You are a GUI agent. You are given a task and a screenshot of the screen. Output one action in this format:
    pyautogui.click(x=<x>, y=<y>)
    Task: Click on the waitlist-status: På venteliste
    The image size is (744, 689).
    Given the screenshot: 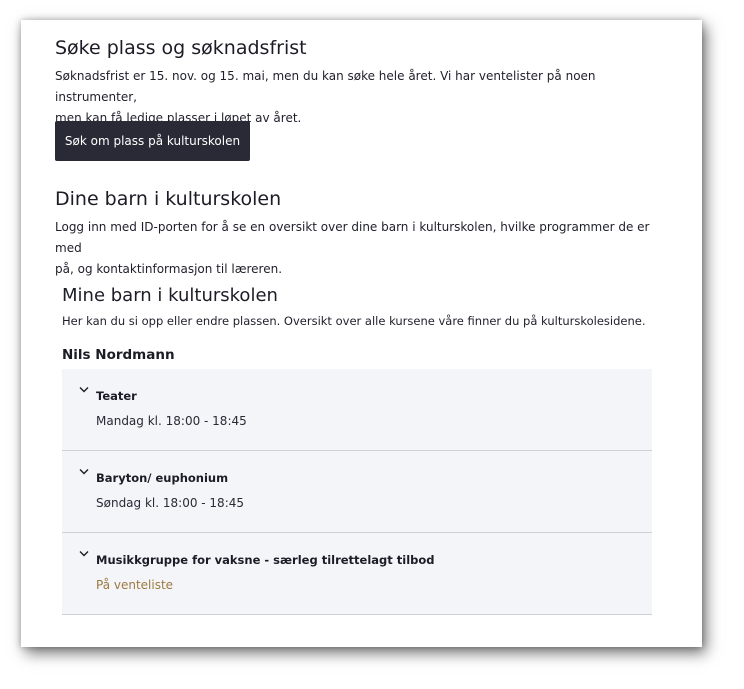 What is the action you would take?
    pyautogui.click(x=135, y=585)
    